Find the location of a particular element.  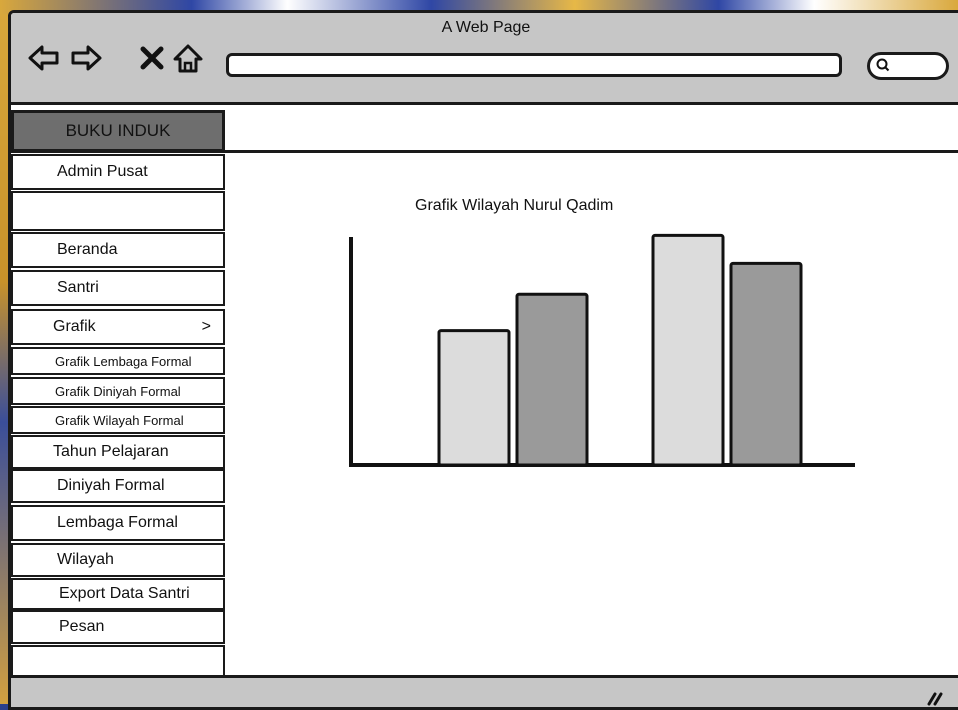

sidebar-subitem-grafik-diniyah-formal: Grafik Diniyah Formal is located at coordinates (118, 391).